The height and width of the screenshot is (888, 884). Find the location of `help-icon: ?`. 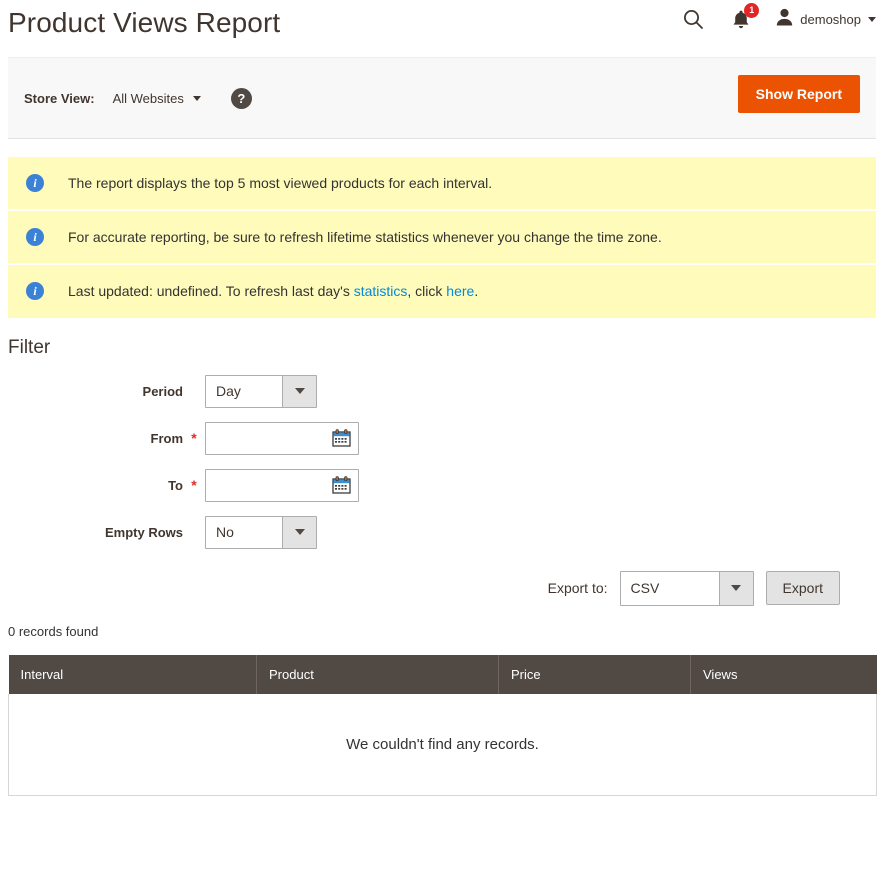

help-icon: ? is located at coordinates (241, 98).